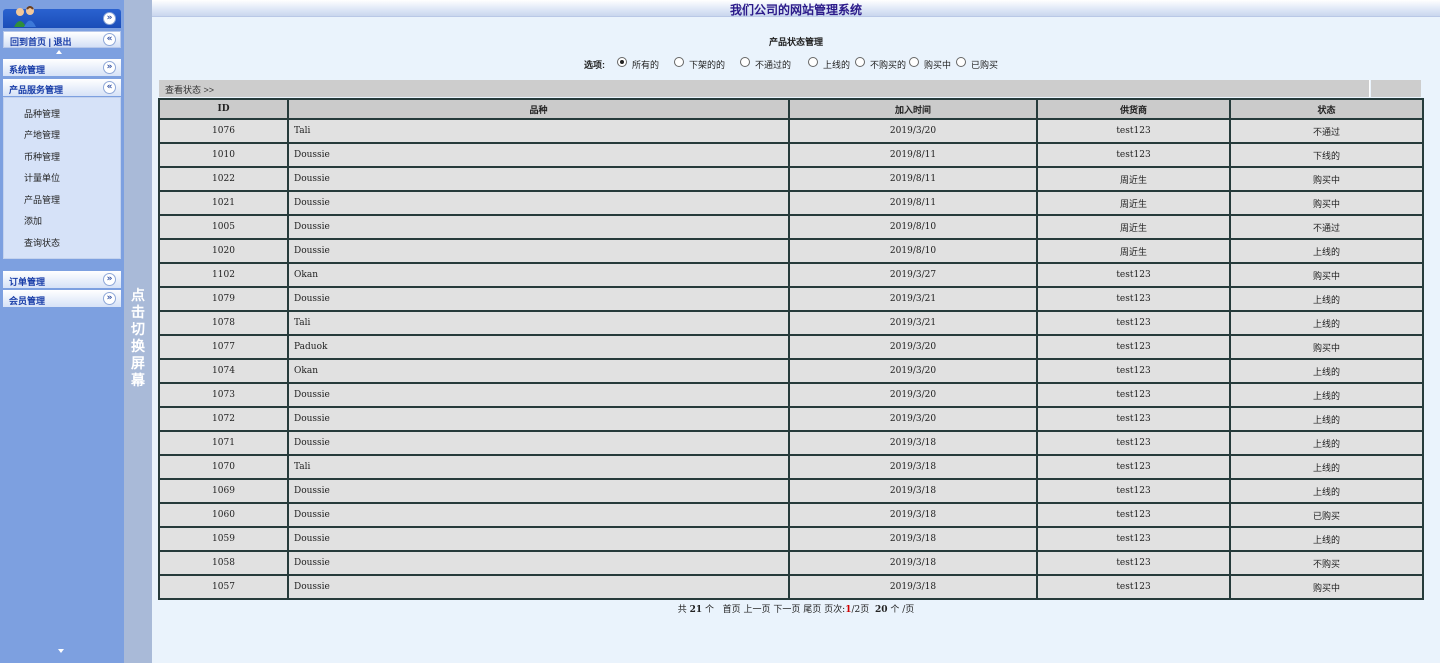 The width and height of the screenshot is (1440, 663). Describe the element at coordinates (223, 515) in the screenshot. I see `cell-id: 1060` at that location.